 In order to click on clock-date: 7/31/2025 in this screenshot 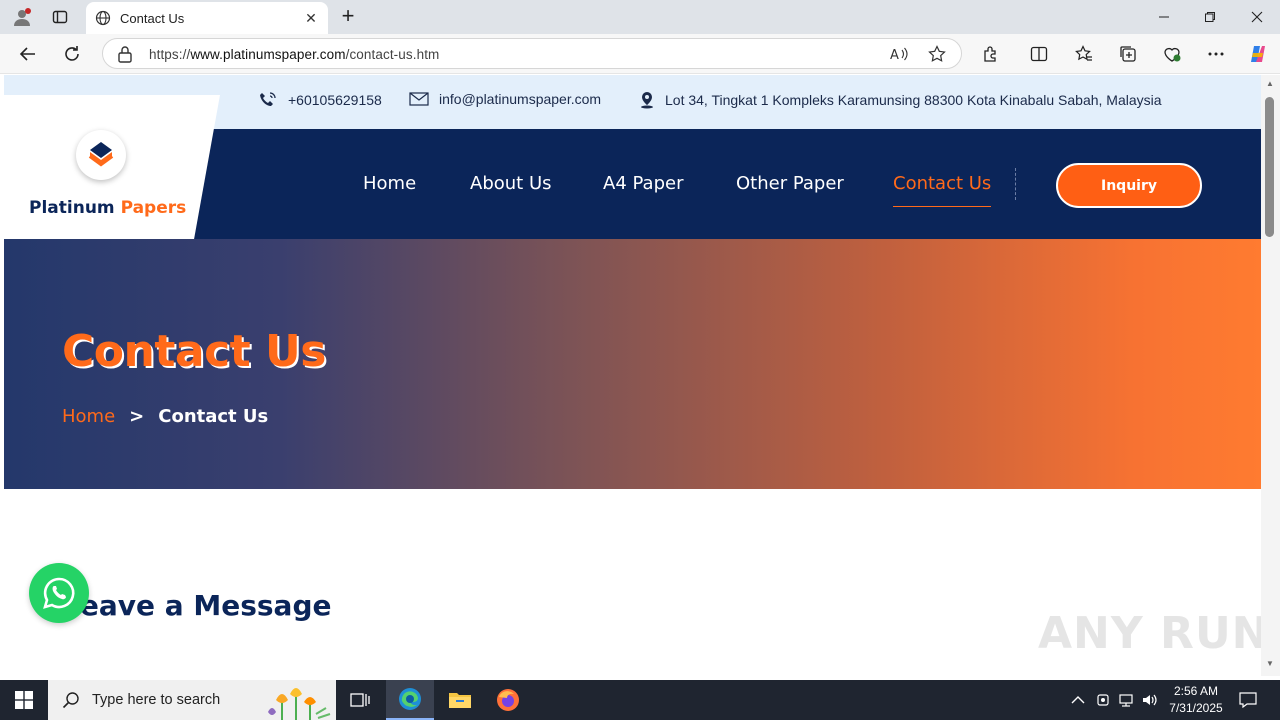, I will do `click(1196, 708)`.